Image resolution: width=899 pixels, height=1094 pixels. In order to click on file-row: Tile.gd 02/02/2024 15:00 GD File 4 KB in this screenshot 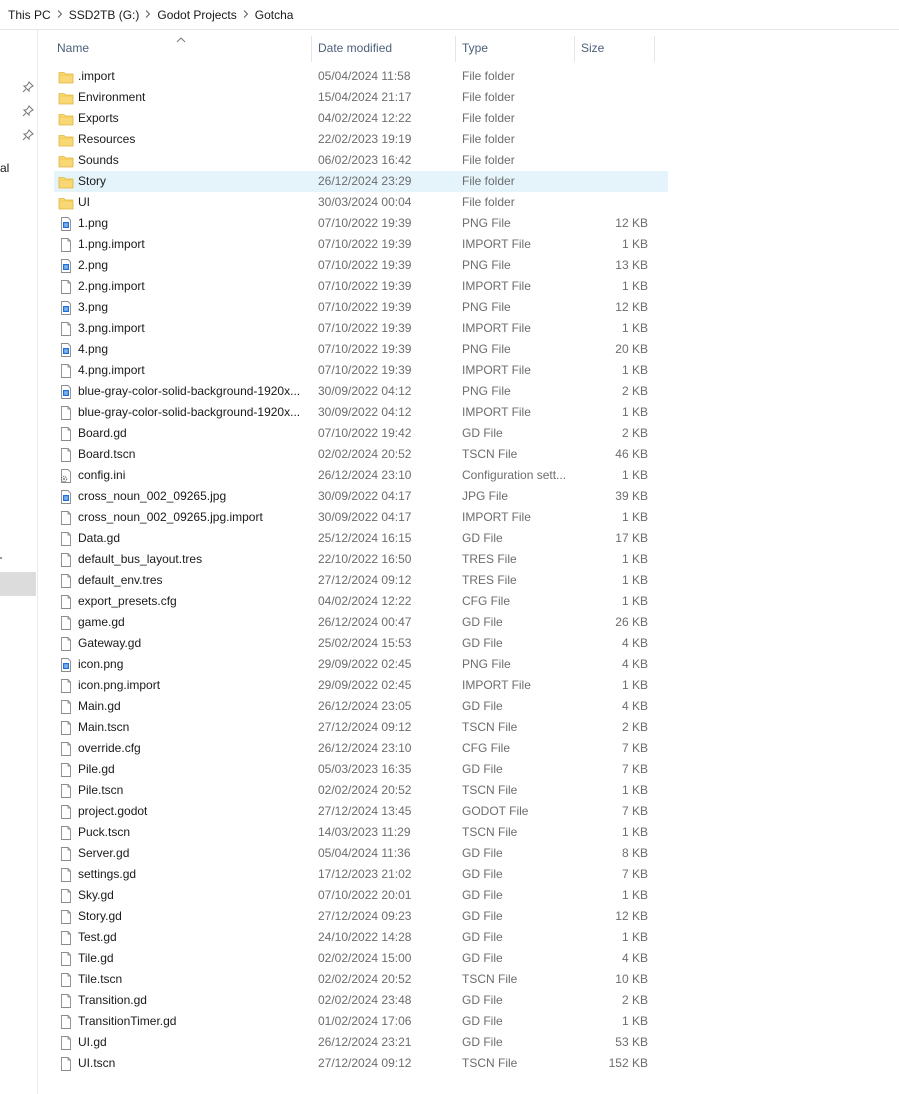, I will do `click(361, 958)`.